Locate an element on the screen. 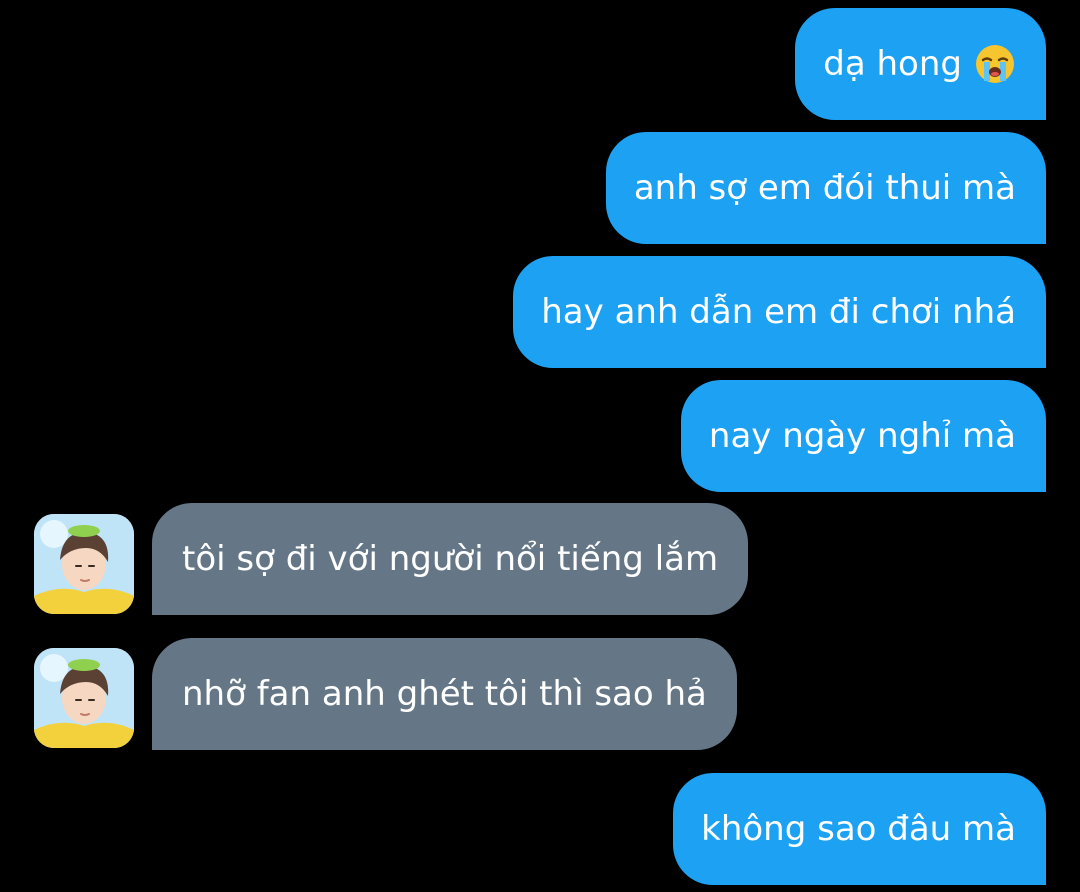 The width and height of the screenshot is (1080, 892). sent-message-bubble: không sao đâu mà is located at coordinates (859, 829).